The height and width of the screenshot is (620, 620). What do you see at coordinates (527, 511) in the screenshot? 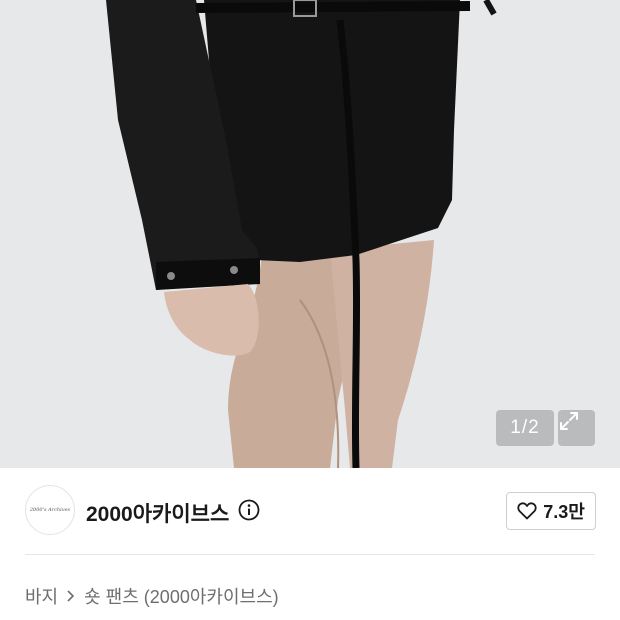
I see `heart-icon` at bounding box center [527, 511].